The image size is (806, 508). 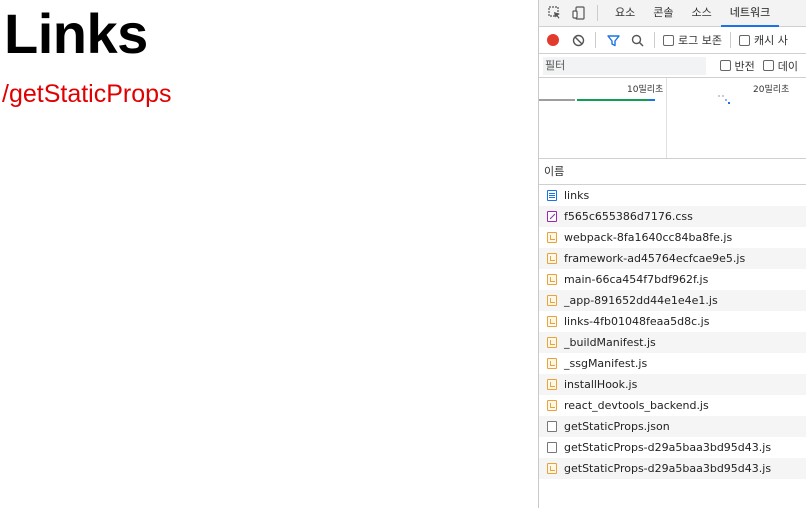 I want to click on request-row: links-4fb01048feaa5d8c.js, so click(x=672, y=321).